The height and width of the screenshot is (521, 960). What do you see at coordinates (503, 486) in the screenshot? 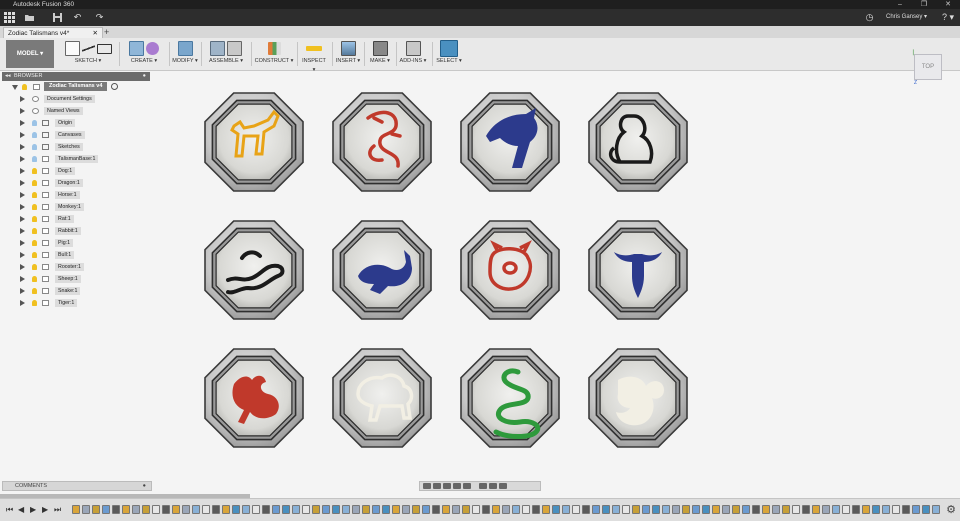
I see `viewports-icon` at bounding box center [503, 486].